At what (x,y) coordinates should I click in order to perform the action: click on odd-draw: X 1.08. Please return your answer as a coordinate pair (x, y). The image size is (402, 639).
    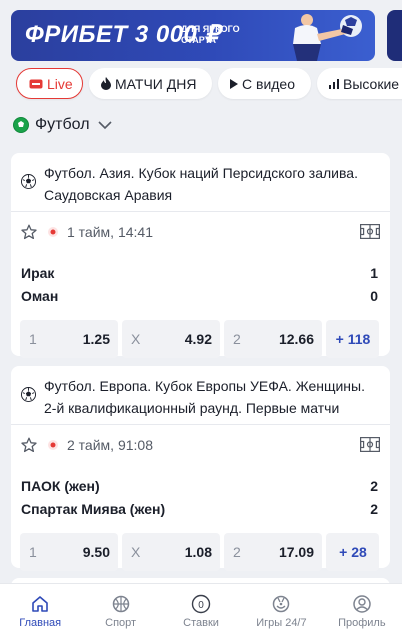
    Looking at the image, I should click on (171, 552).